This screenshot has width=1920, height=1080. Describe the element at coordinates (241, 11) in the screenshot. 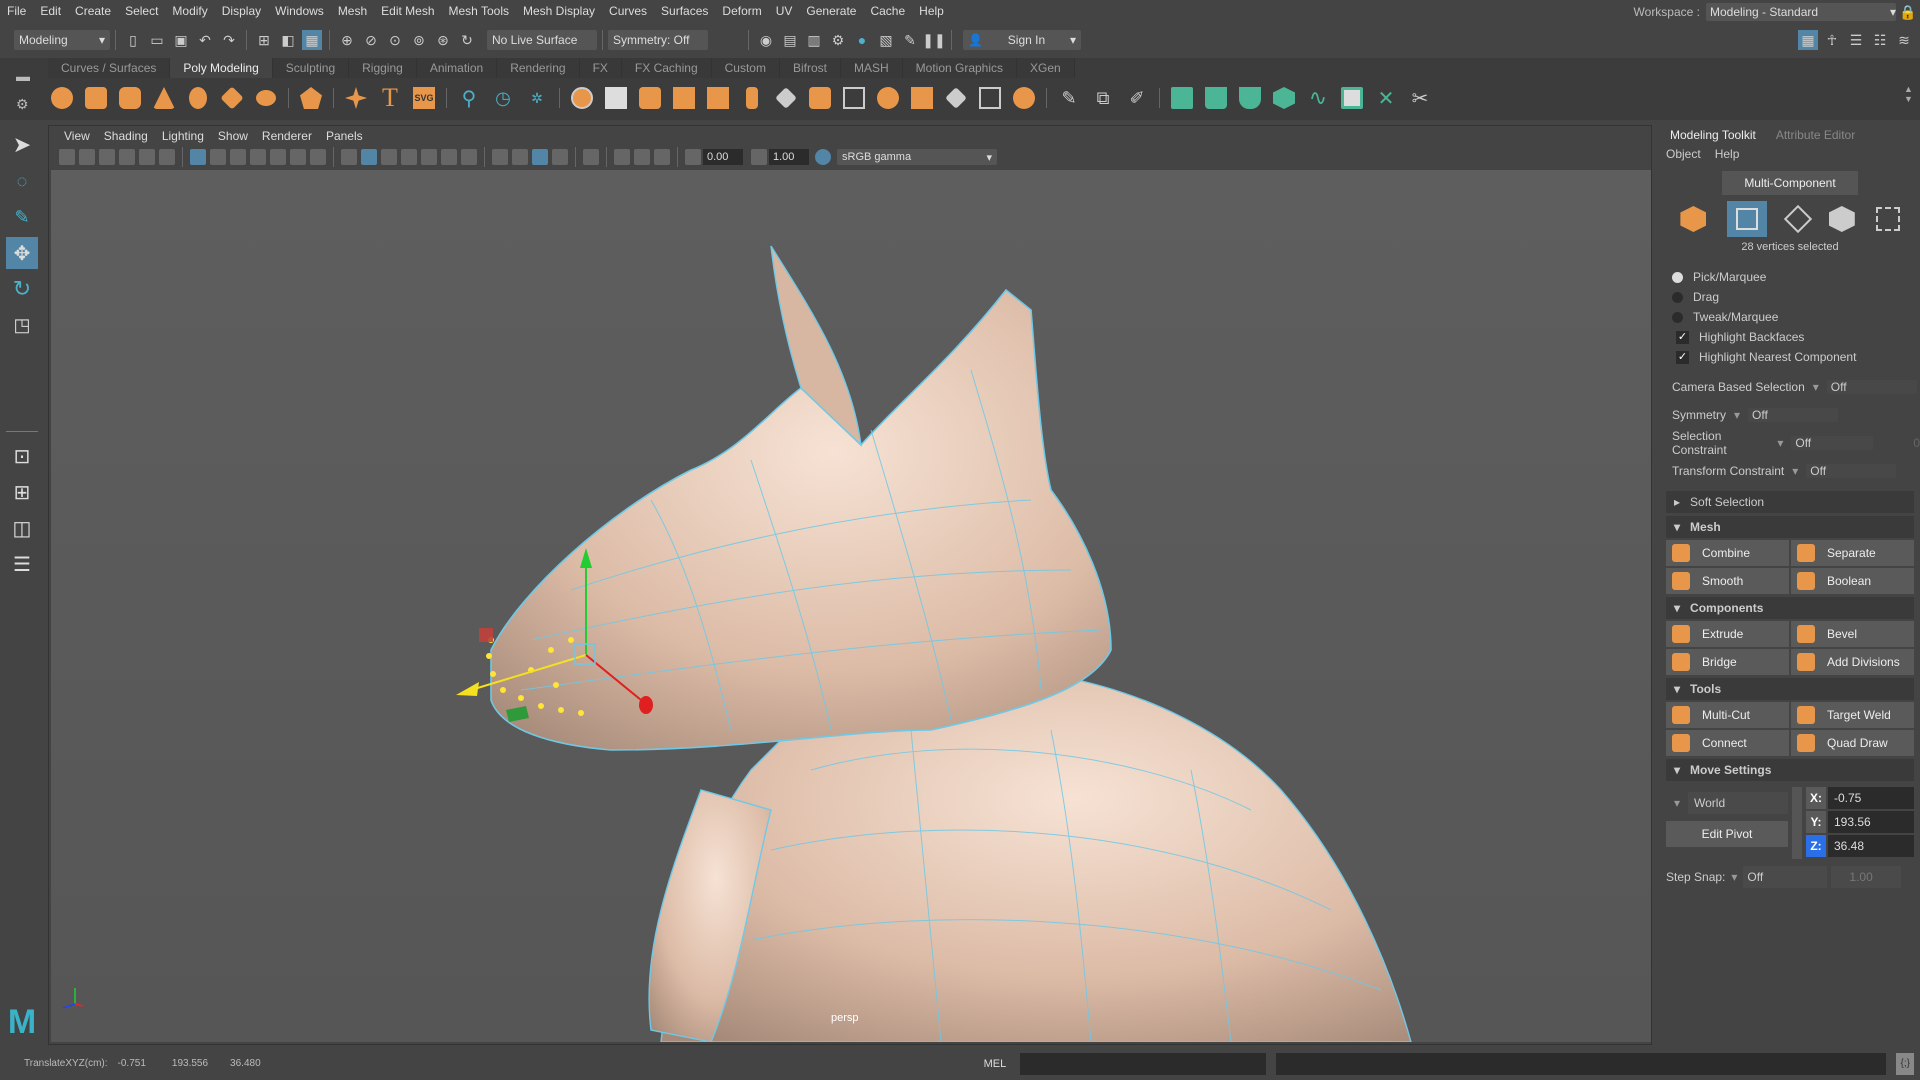

I see `menu-display: Display` at that location.